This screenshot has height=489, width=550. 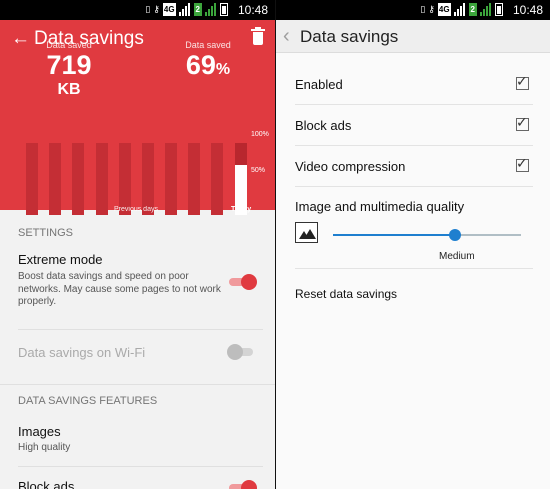 I want to click on image-quality-slider, so click(x=427, y=235).